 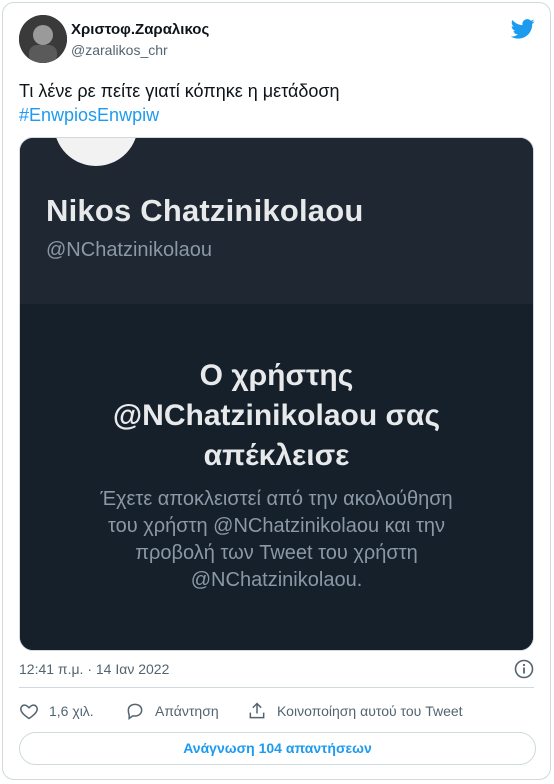 What do you see at coordinates (523, 29) in the screenshot?
I see `twitter-bird-icon` at bounding box center [523, 29].